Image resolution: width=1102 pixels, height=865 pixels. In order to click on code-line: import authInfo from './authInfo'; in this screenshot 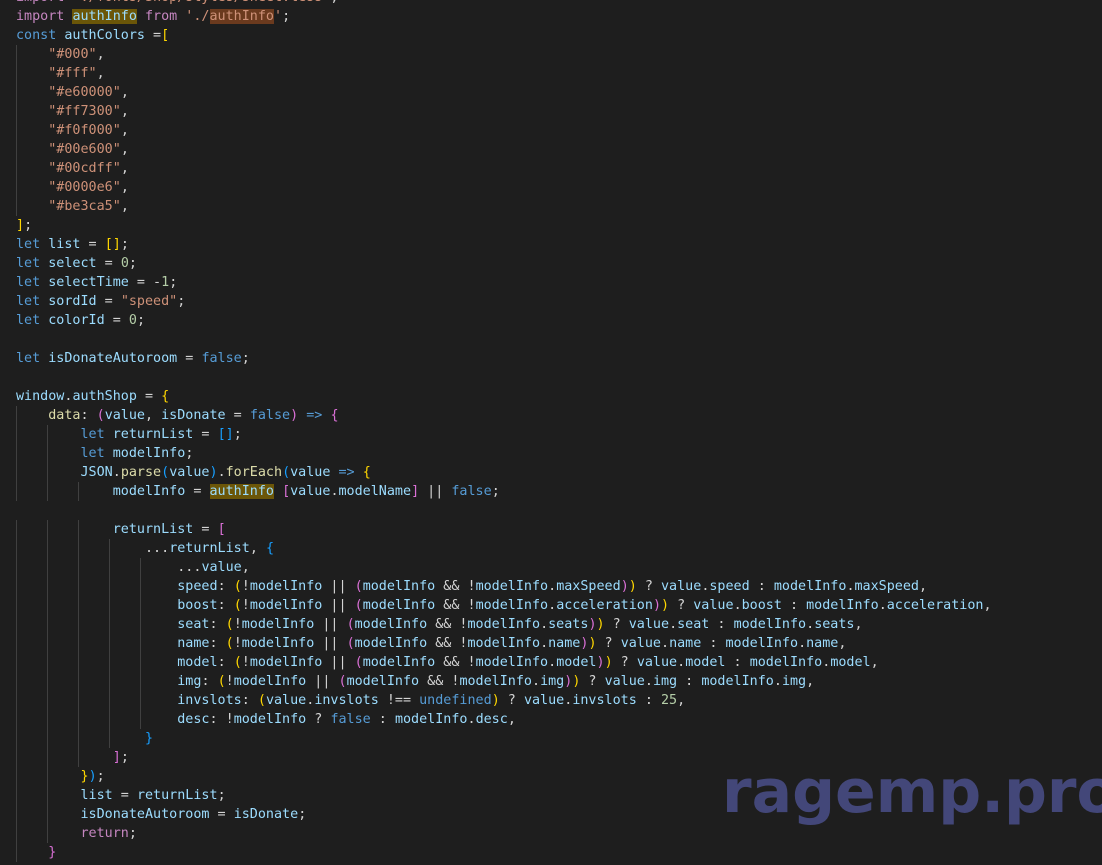, I will do `click(551, 16)`.